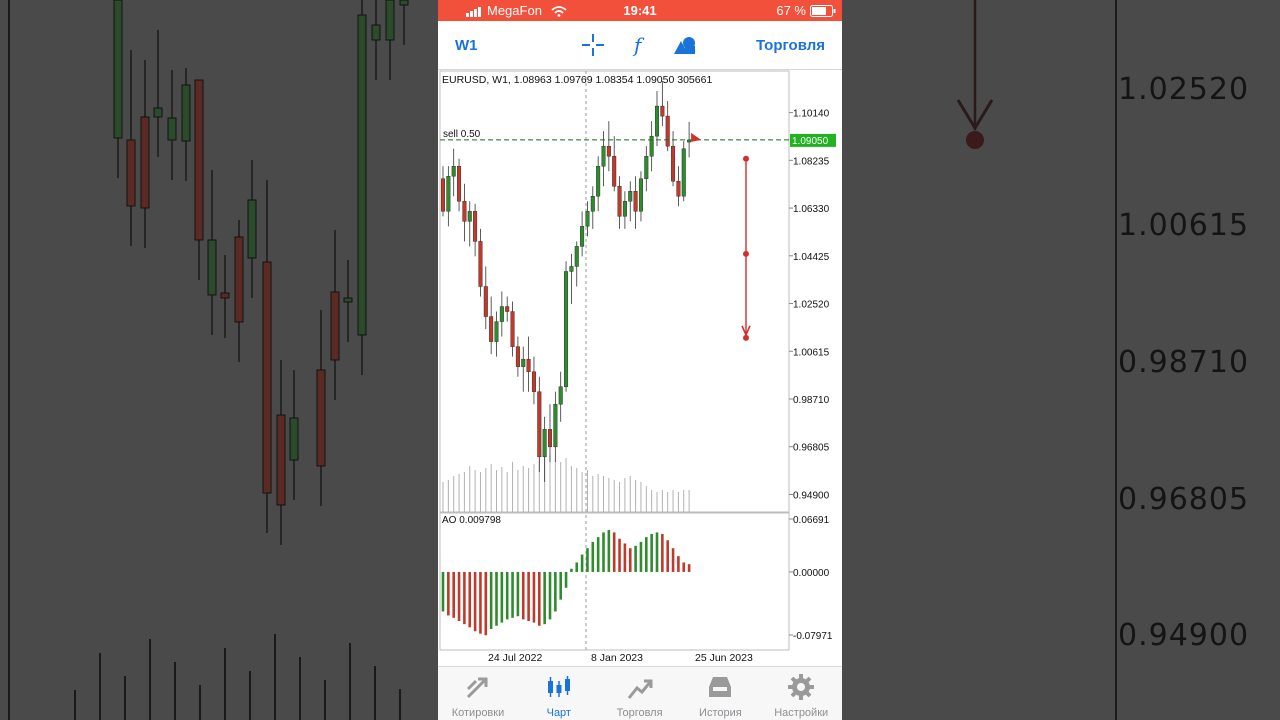  Describe the element at coordinates (811, 400) in the screenshot. I see `price-tick-label: 0.98710` at that location.